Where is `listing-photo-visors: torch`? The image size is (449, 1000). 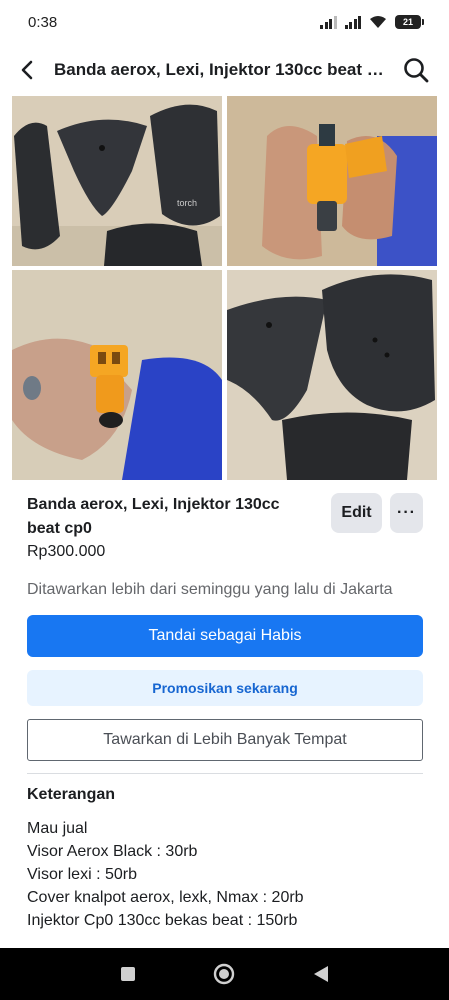 listing-photo-visors: torch is located at coordinates (117, 181).